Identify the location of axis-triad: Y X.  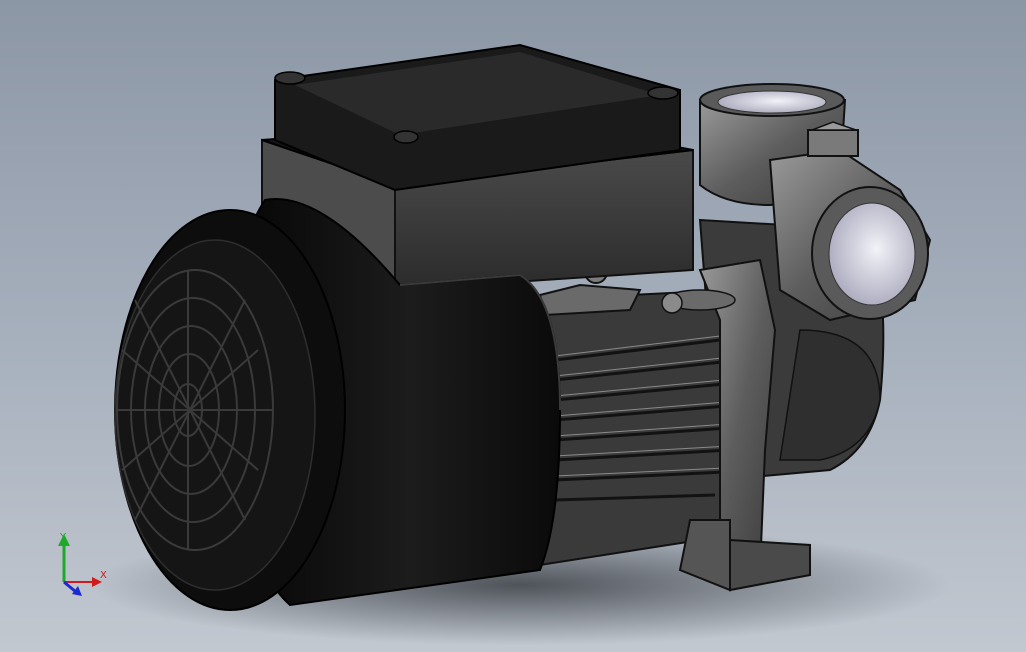
(82, 564).